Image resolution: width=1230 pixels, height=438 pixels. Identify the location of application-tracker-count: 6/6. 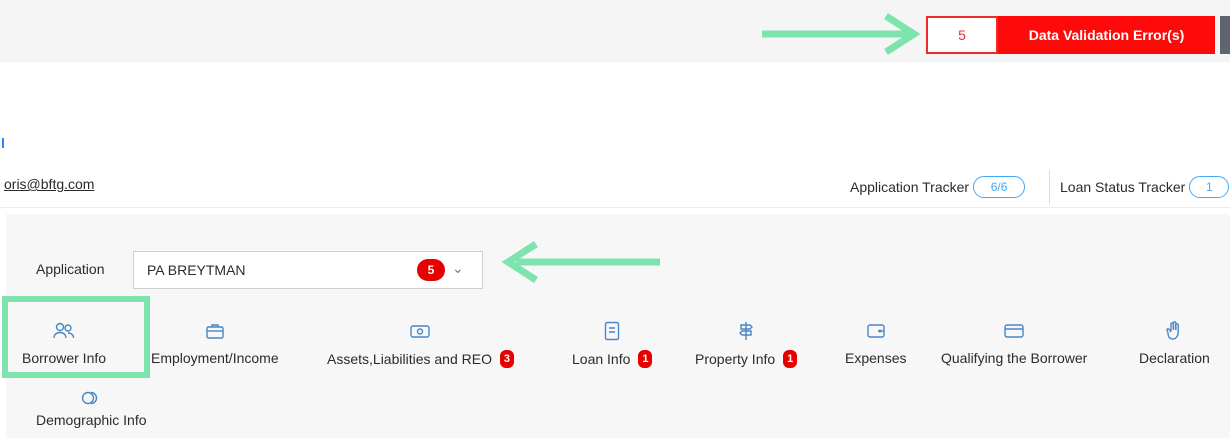
(999, 187).